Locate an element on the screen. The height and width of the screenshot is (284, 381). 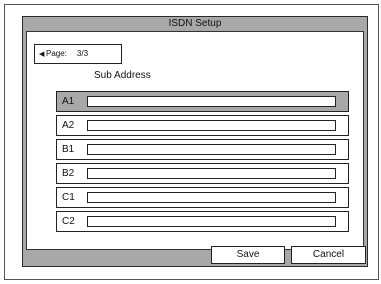
row-label: B2 is located at coordinates (68, 173).